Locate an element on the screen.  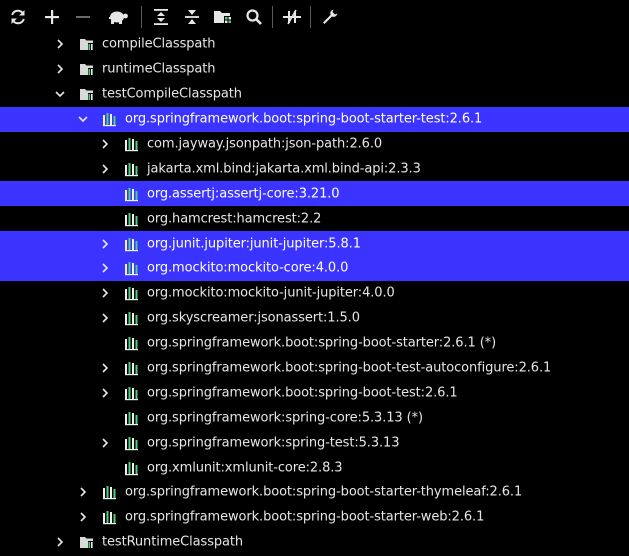
tree-row-label: testRuntimeClasspath is located at coordinates (173, 542).